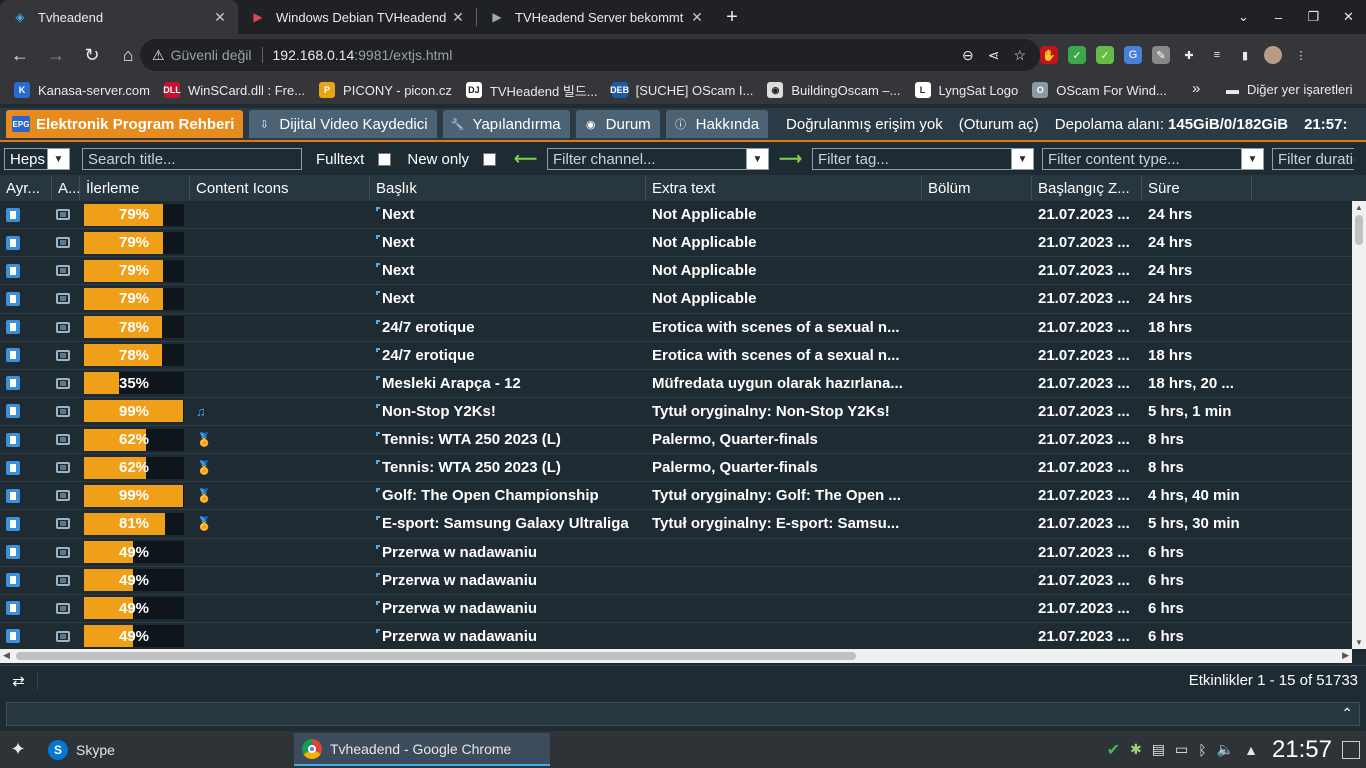 The image size is (1366, 768). What do you see at coordinates (1189, 55) in the screenshot?
I see `extensions-puzzle-icon: ✚` at bounding box center [1189, 55].